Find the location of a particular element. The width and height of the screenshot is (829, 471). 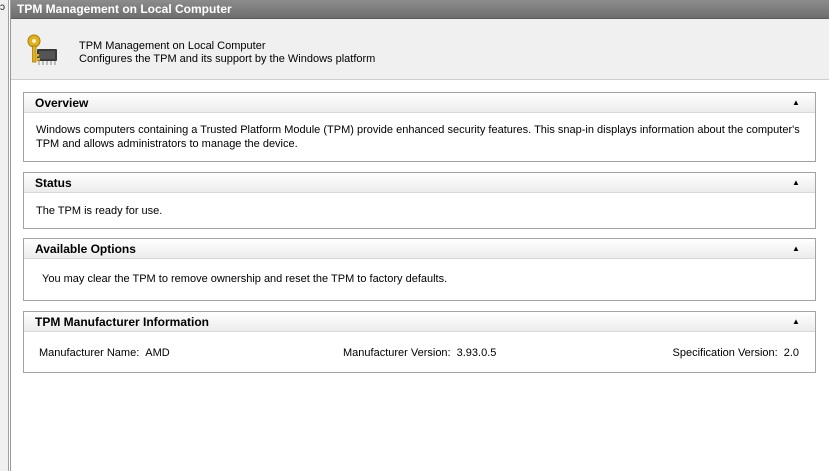

left-pane-glyph: ɔ is located at coordinates (2, 7).